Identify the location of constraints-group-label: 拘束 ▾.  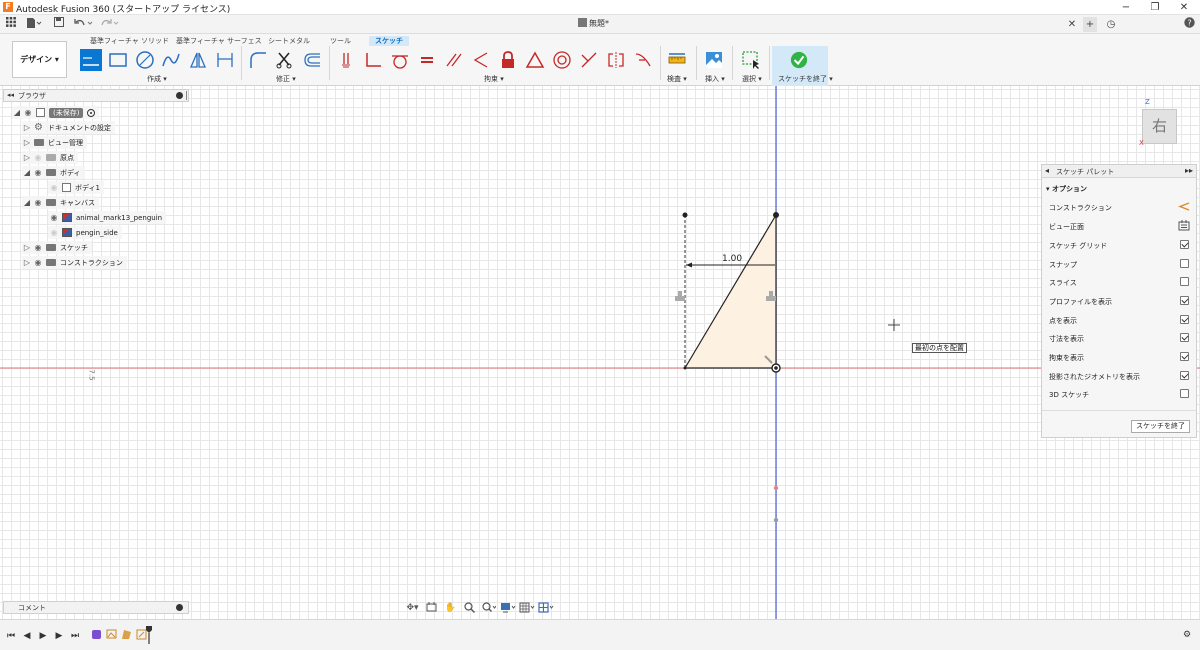
(494, 79).